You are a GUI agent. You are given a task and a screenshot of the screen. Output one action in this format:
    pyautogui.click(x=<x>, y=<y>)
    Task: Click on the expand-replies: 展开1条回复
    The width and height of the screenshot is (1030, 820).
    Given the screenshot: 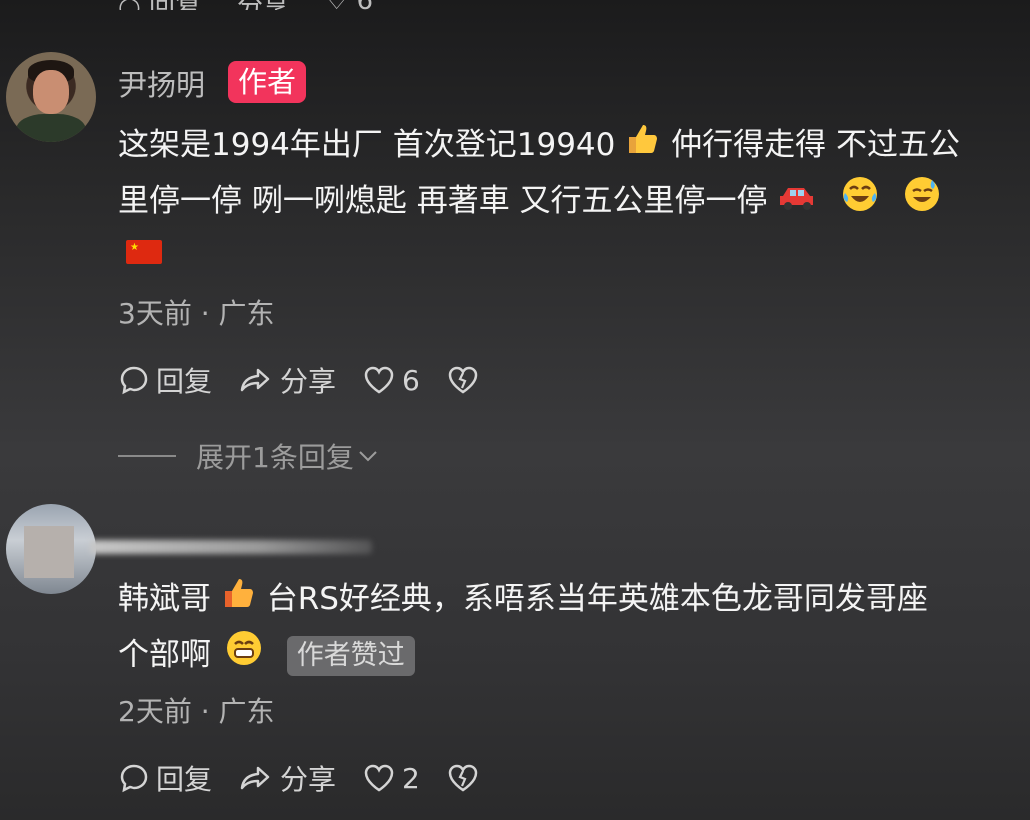 What is the action you would take?
    pyautogui.click(x=249, y=456)
    